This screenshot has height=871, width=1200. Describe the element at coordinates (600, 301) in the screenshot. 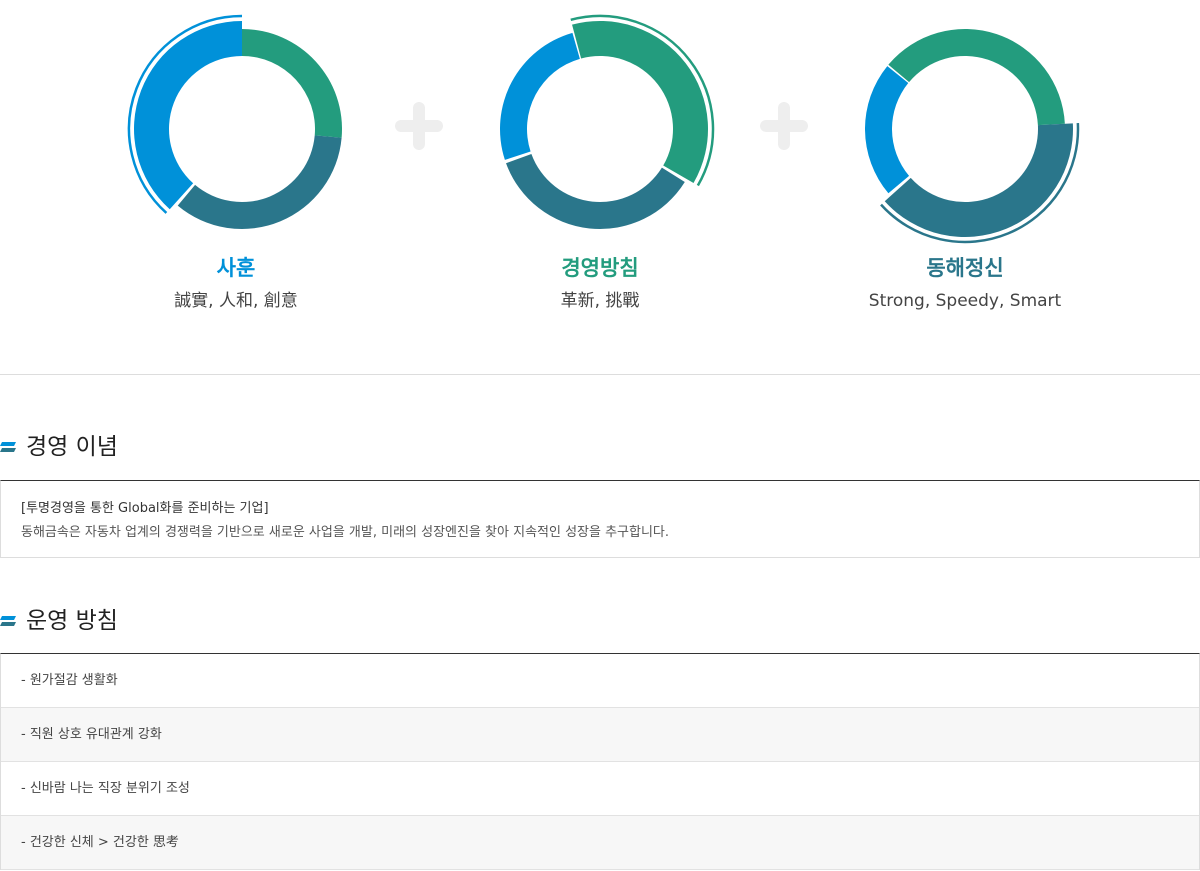

I see `caption-subtitle: 革新, 挑戰` at that location.